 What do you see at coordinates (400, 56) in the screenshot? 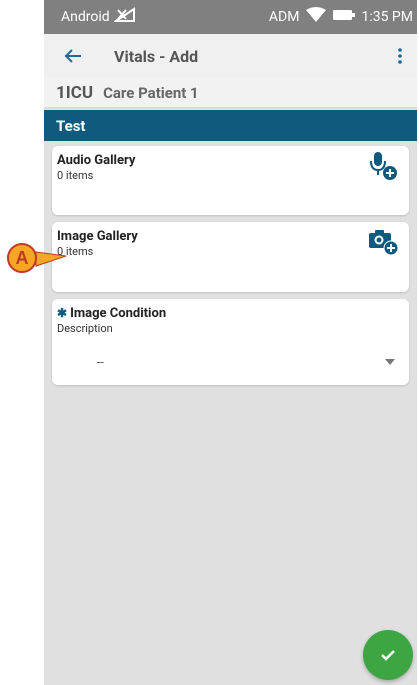
I see `more-vert-icon` at bounding box center [400, 56].